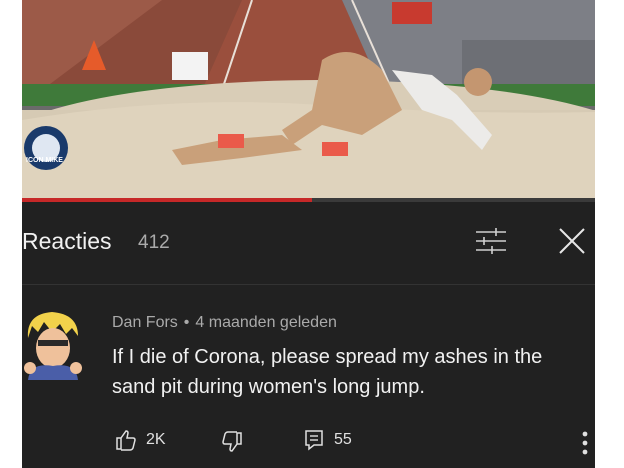 The width and height of the screenshot is (624, 468). Describe the element at coordinates (156, 439) in the screenshot. I see `like-count: 2K` at that location.